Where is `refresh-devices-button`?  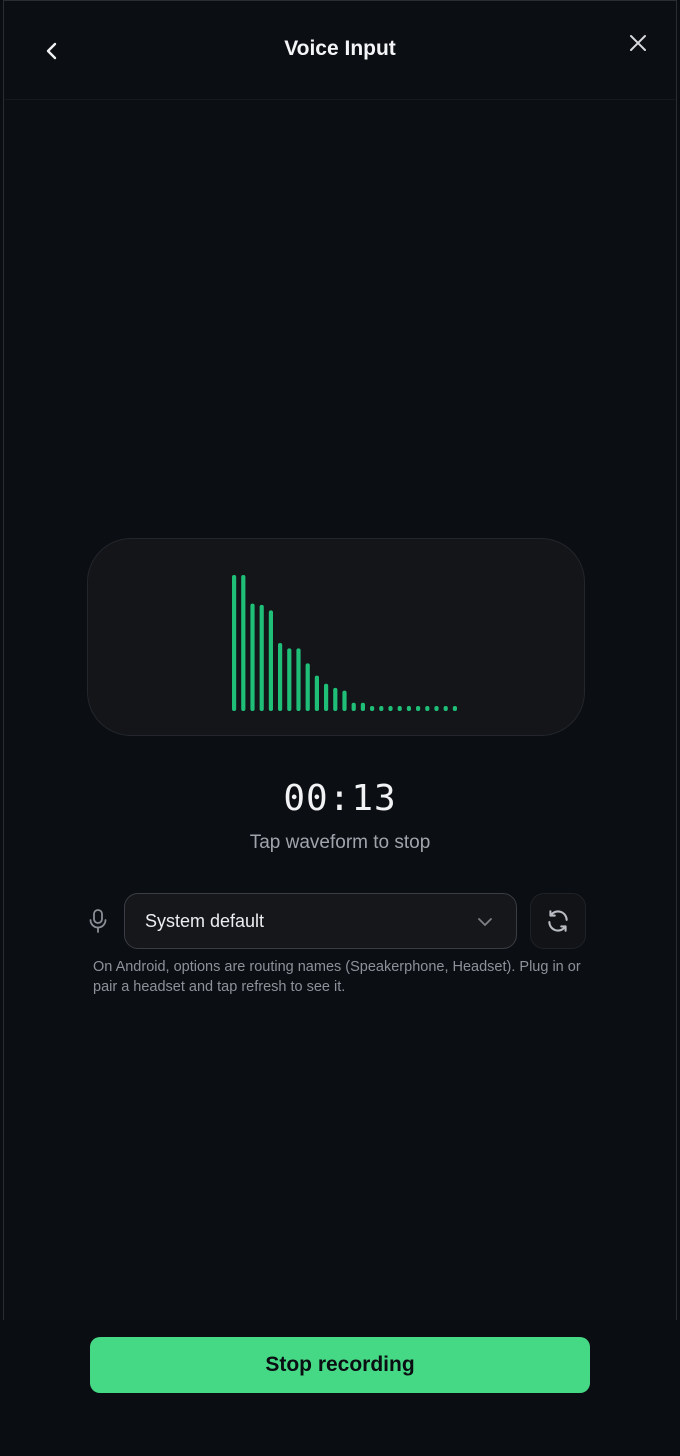
refresh-devices-button is located at coordinates (558, 921).